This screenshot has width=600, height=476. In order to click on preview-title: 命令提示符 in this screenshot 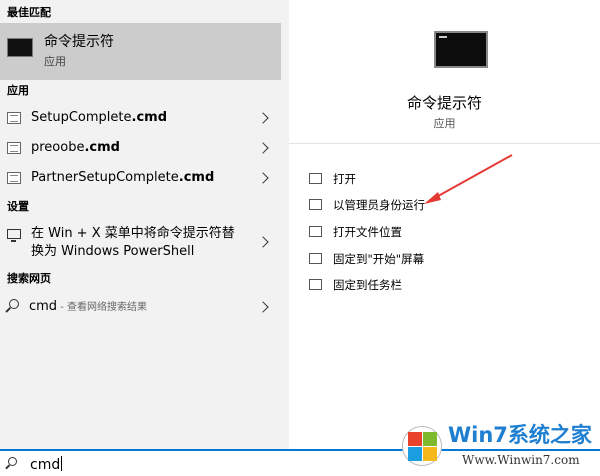, I will do `click(444, 103)`.